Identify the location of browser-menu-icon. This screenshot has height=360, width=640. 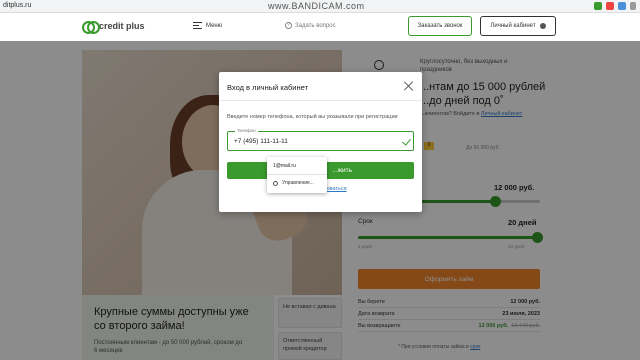
(633, 6).